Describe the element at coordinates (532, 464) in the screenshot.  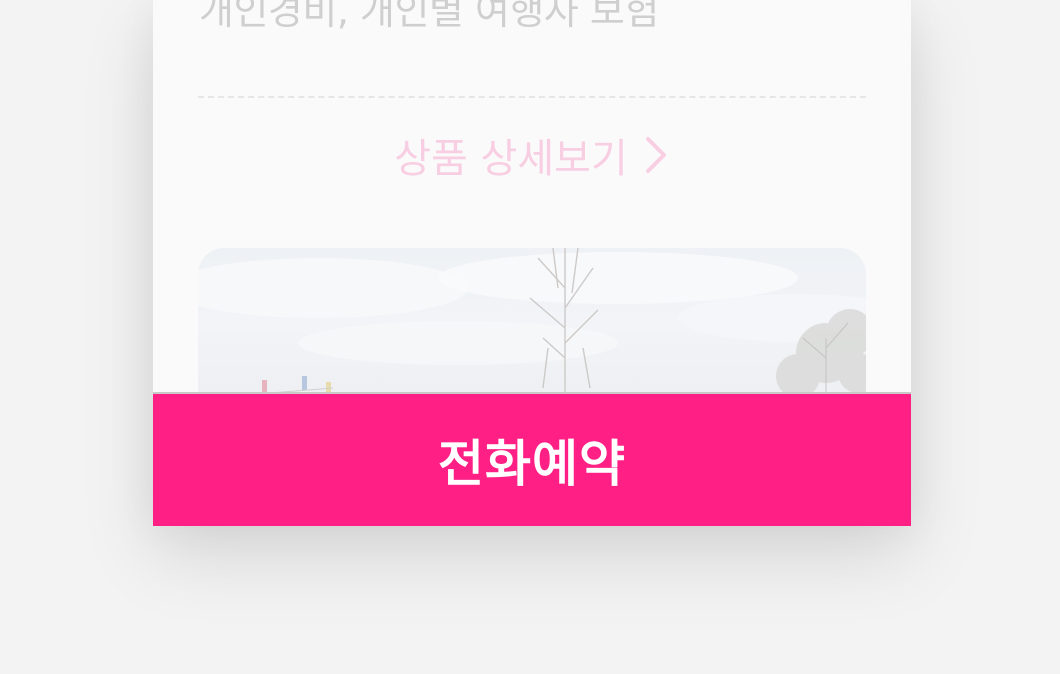
I see `phone-reservation-label: 전화예약` at that location.